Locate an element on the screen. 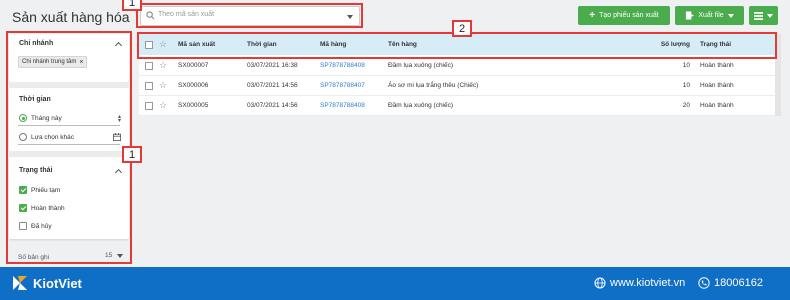 This screenshot has height=300, width=790. website-link: www.kiotviet.vn is located at coordinates (639, 283).